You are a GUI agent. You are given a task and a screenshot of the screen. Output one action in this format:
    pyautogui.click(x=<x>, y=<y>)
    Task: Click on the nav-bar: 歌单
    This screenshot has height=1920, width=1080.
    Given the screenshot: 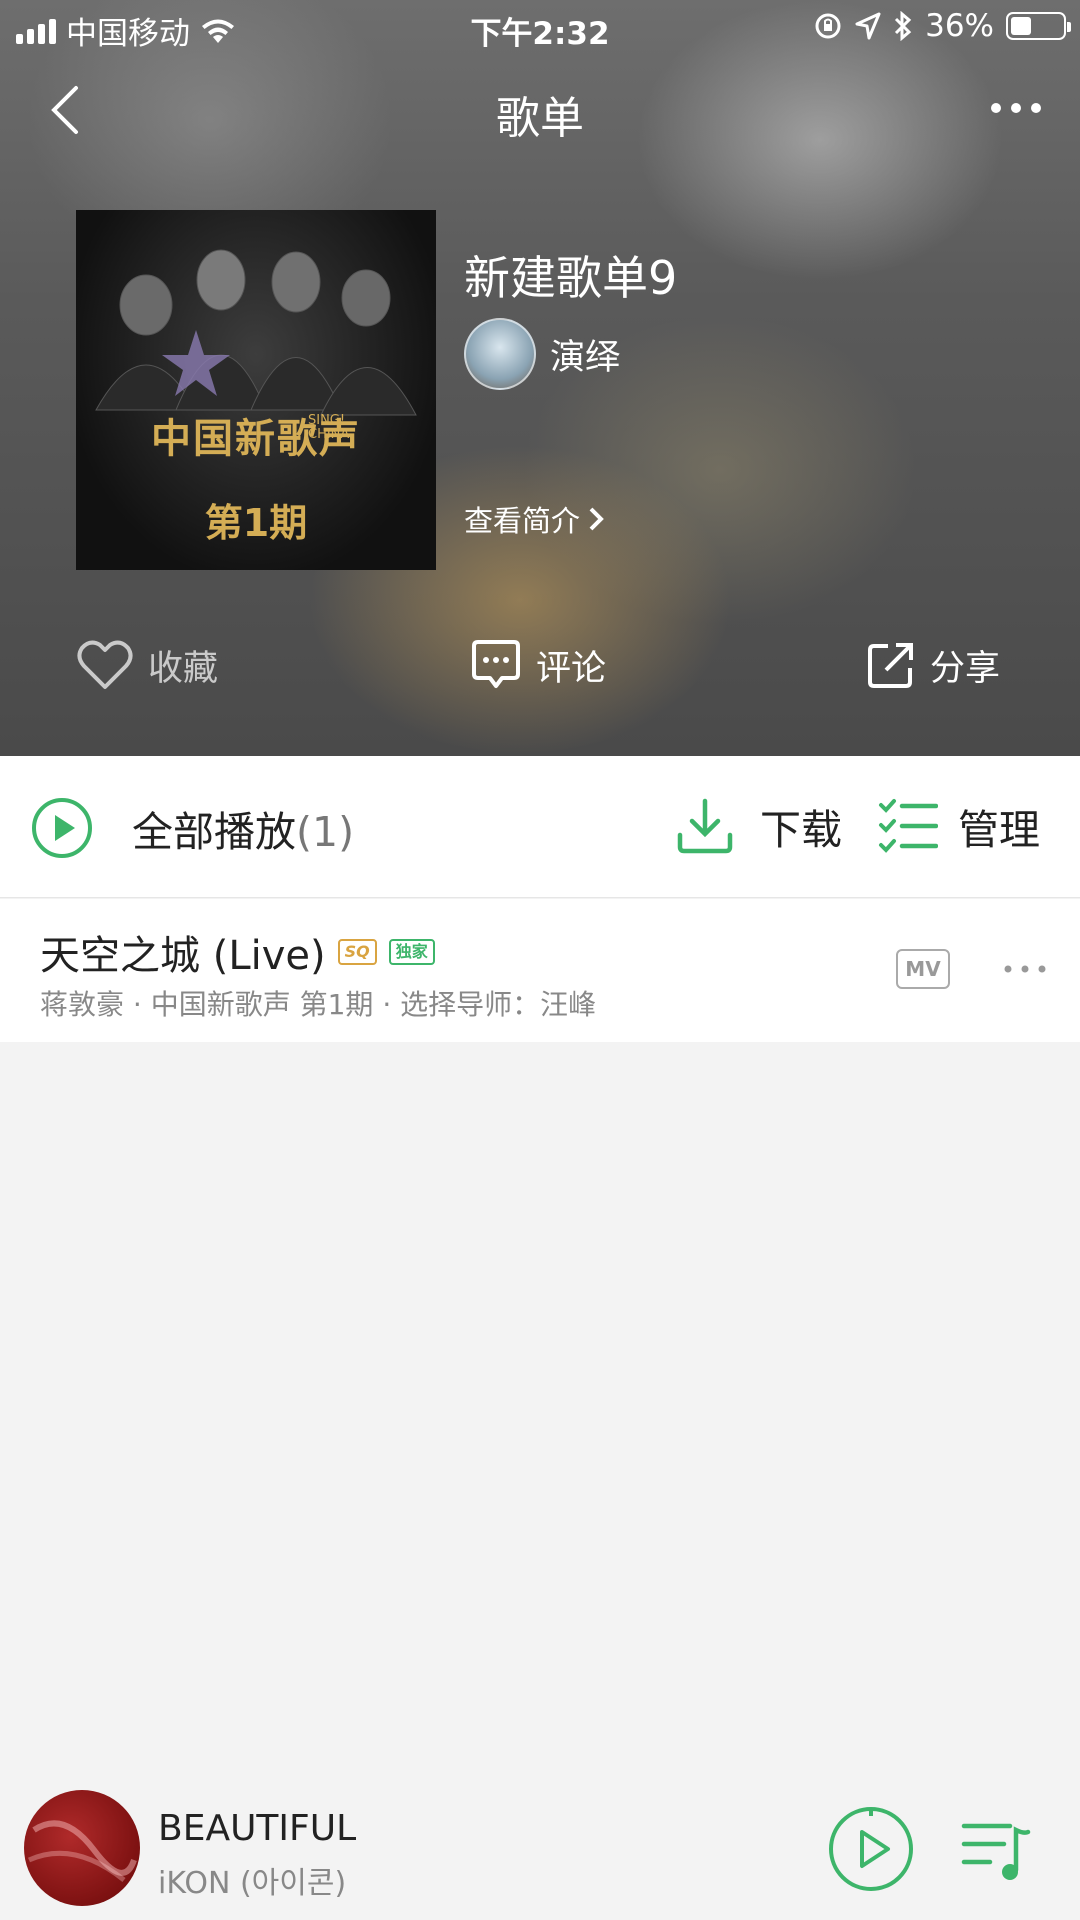 What is the action you would take?
    pyautogui.click(x=540, y=110)
    